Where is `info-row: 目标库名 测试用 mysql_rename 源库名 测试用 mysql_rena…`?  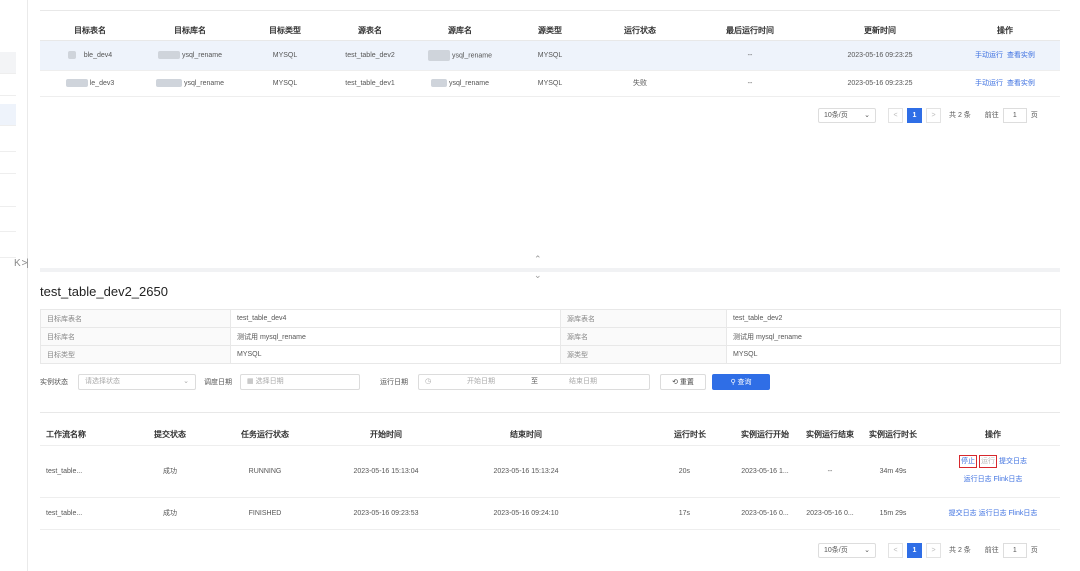
info-row: 目标库名 测试用 mysql_rename 源库名 测试用 mysql_rena… is located at coordinates (550, 336).